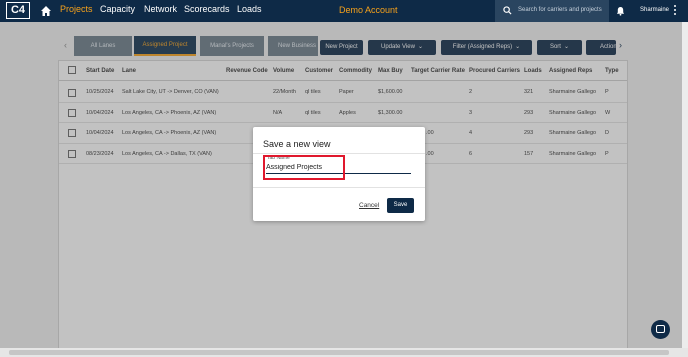 This screenshot has height=357, width=688. I want to click on nav-loads: Loads, so click(249, 9).